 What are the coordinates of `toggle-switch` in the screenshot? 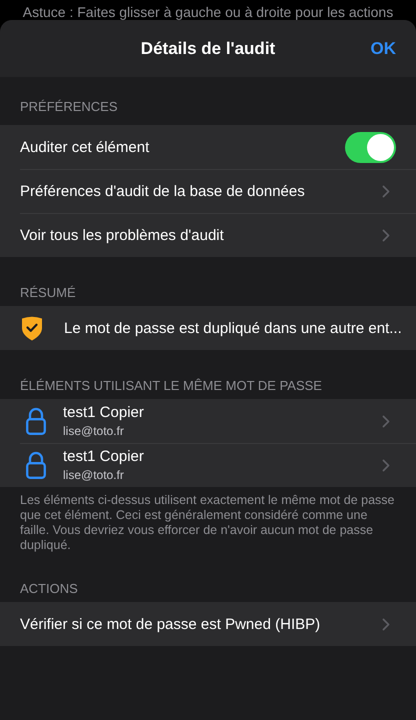 It's located at (370, 147).